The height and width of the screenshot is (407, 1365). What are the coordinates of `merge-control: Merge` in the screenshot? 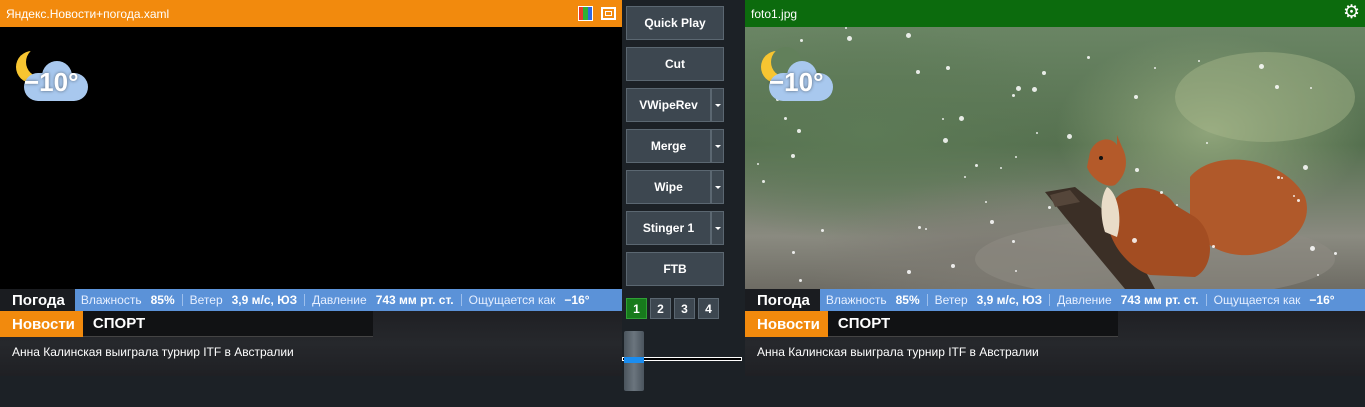 It's located at (675, 146).